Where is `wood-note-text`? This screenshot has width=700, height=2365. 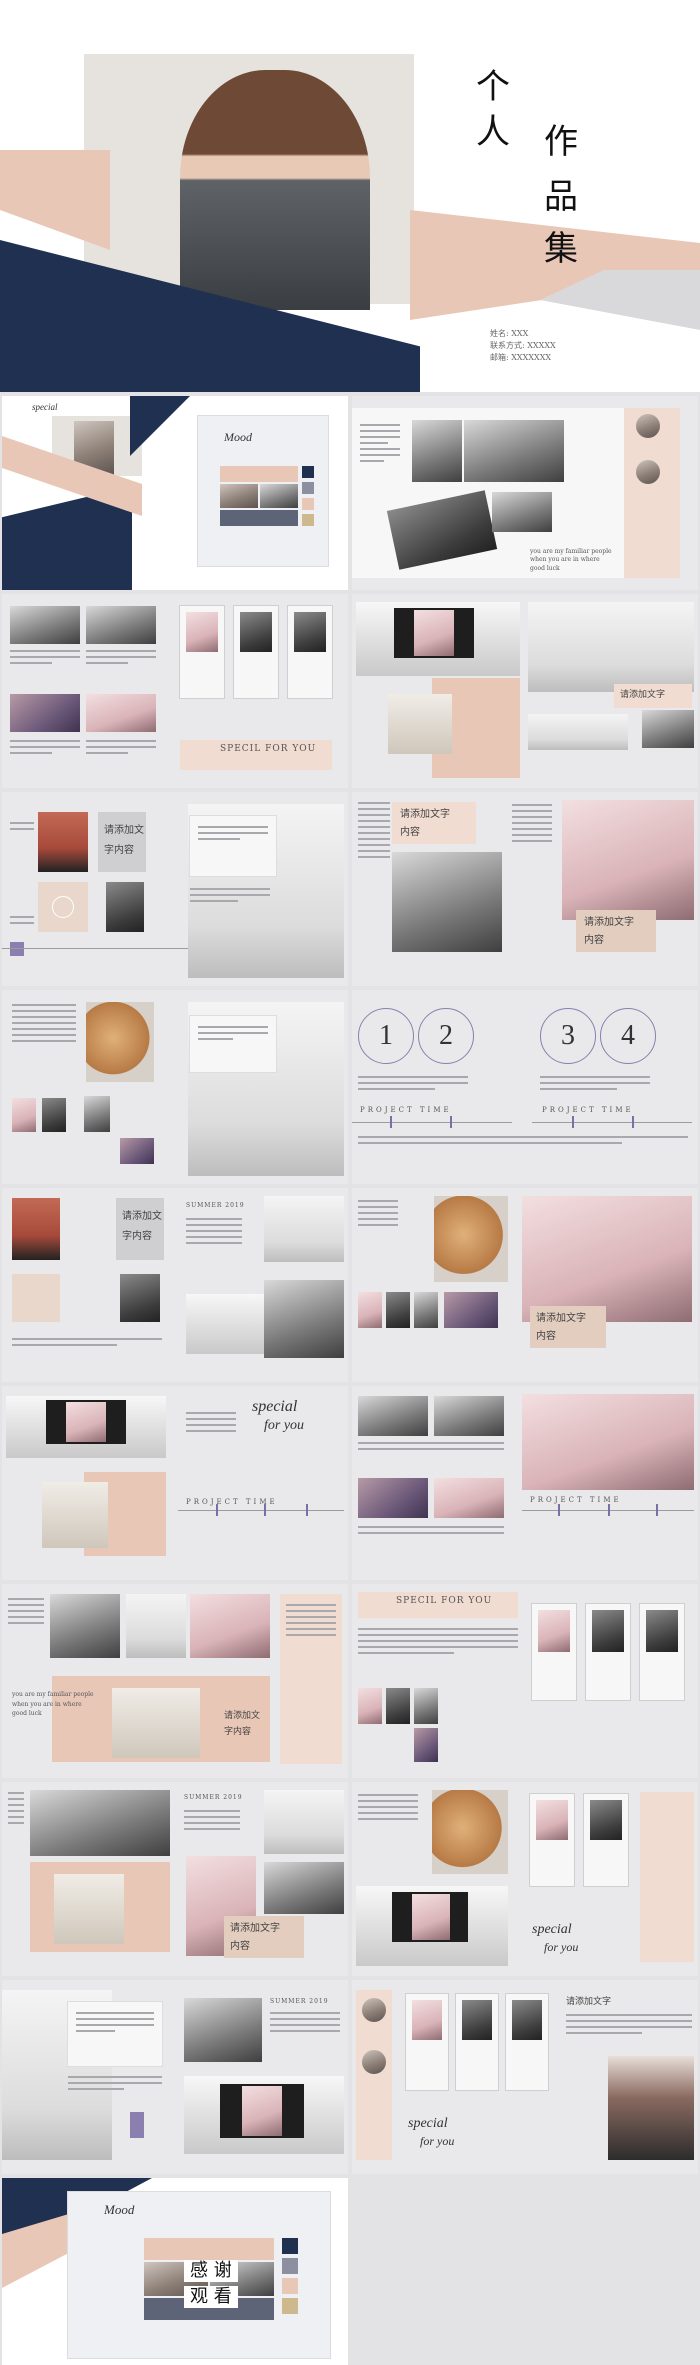
wood-note-text is located at coordinates (233, 1033).